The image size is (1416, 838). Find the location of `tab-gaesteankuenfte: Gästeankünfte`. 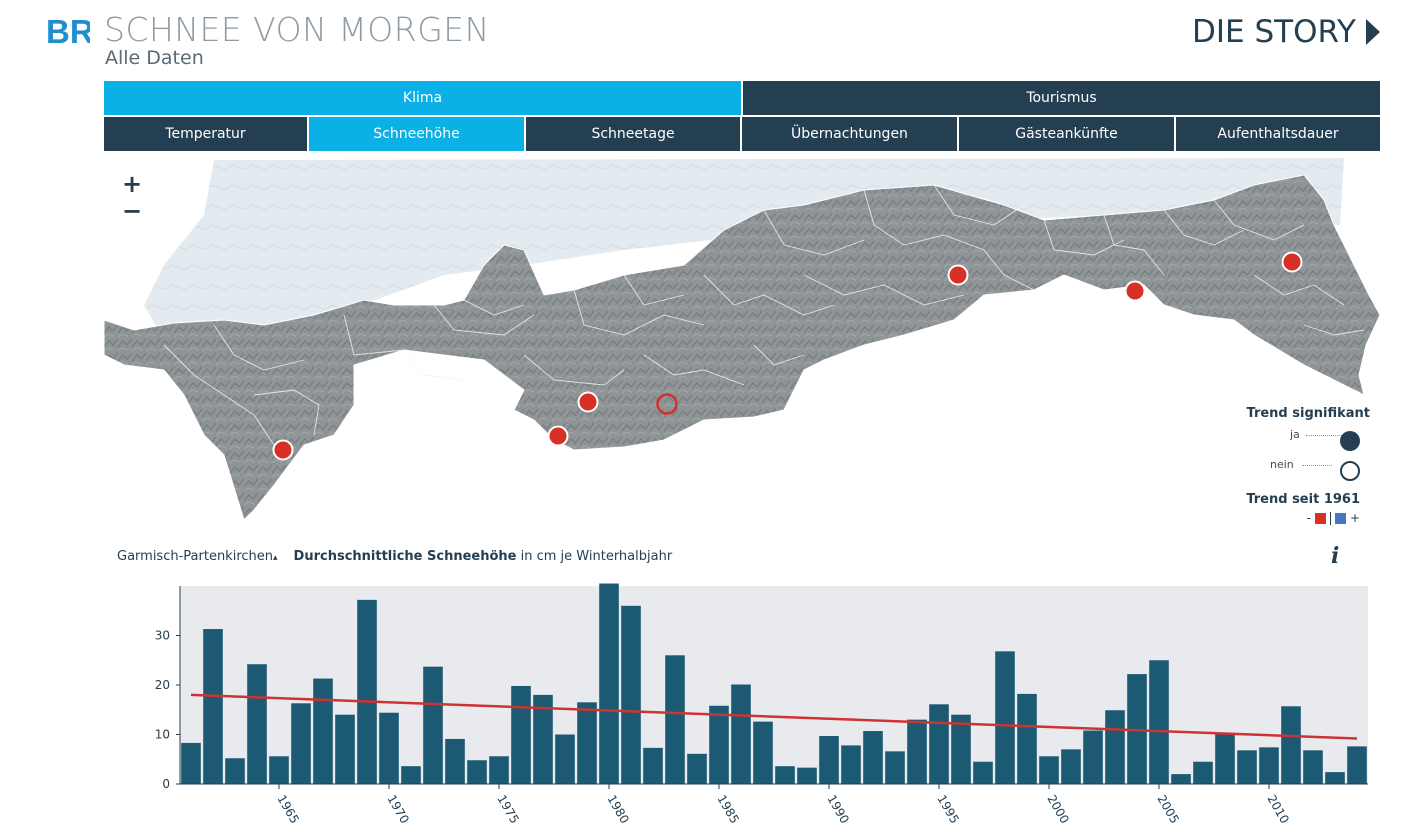

tab-gaesteankuenfte: Gästeankünfte is located at coordinates (1066, 134).